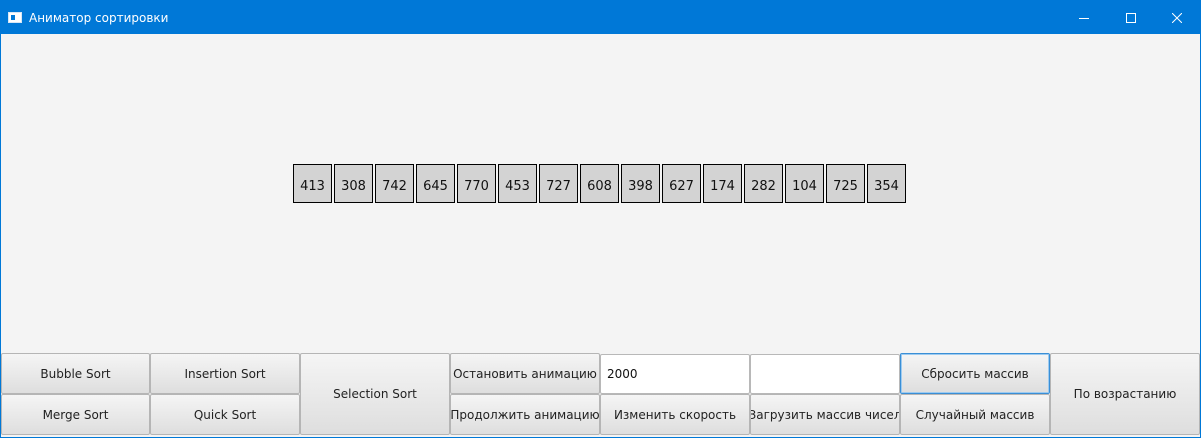  I want to click on close-icon, so click(1177, 17).